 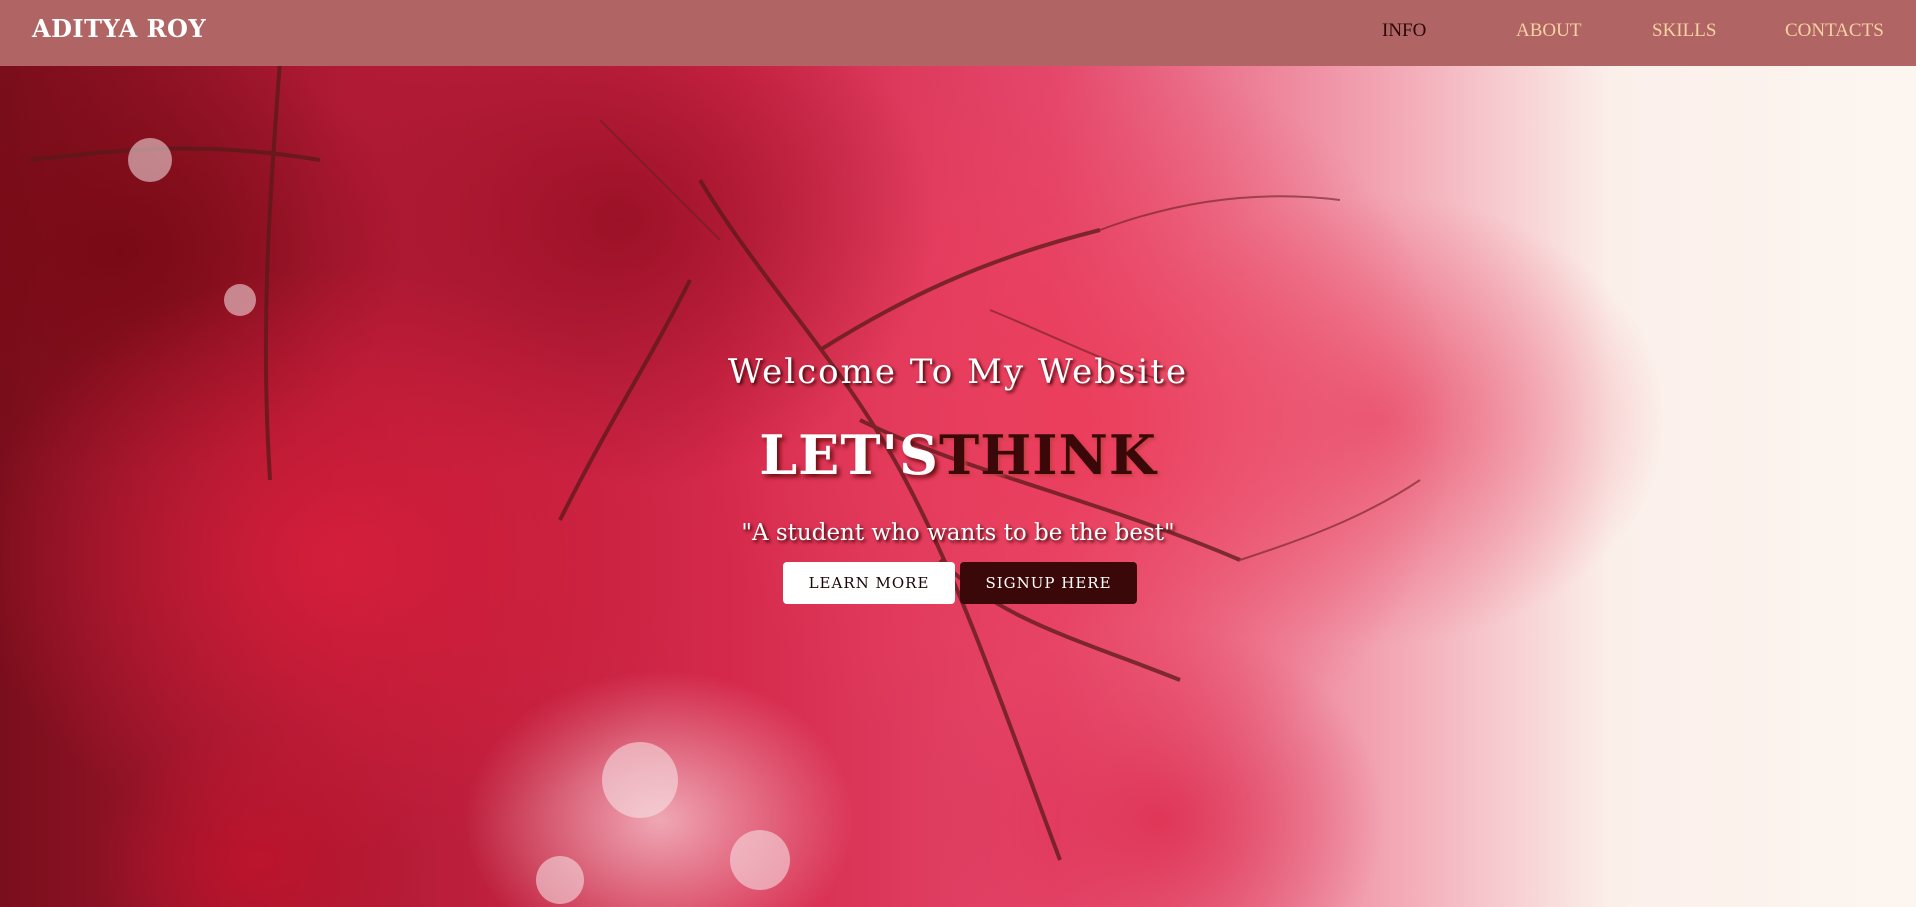 I want to click on hero-headline: LET'STHINK, so click(x=958, y=455).